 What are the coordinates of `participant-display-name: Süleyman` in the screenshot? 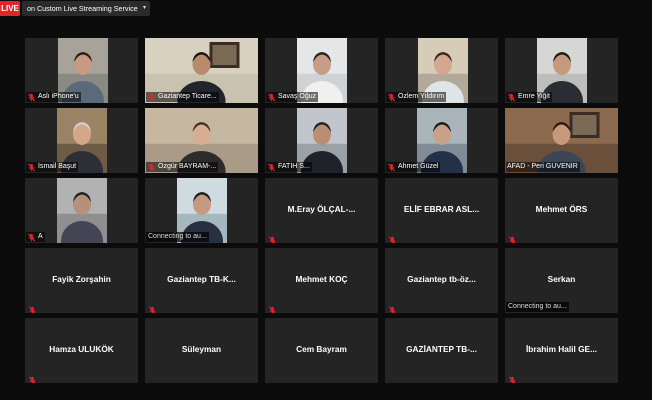 It's located at (201, 349).